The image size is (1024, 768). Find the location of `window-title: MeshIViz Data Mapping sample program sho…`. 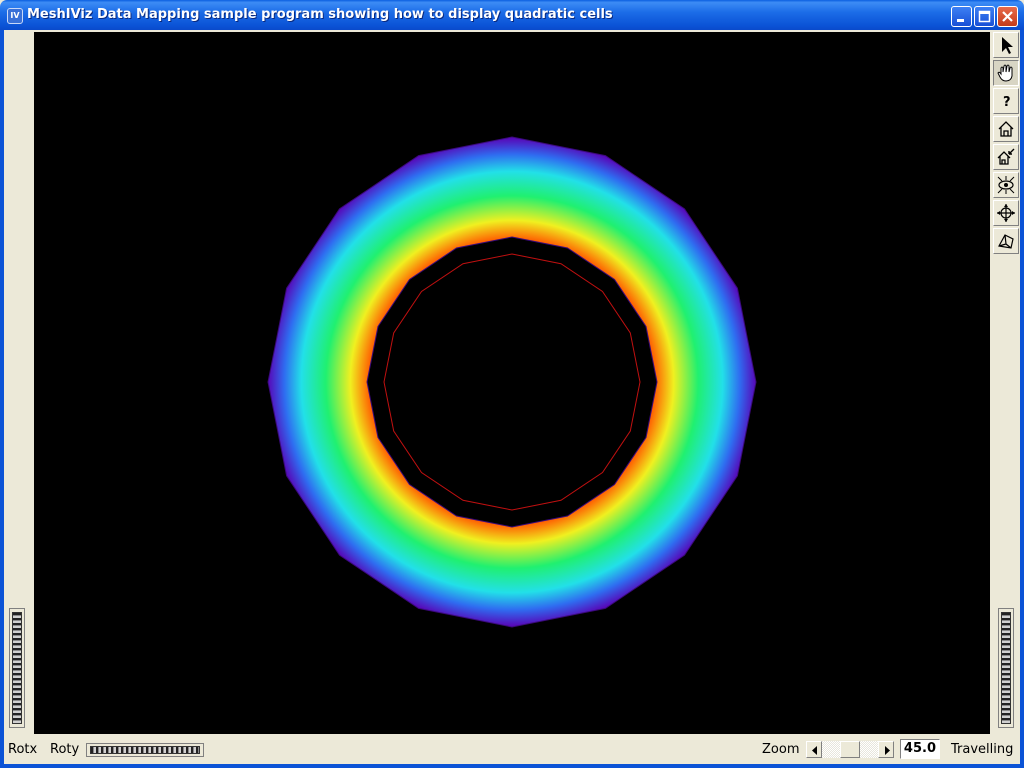

window-title: MeshIViz Data Mapping sample program sho… is located at coordinates (320, 14).